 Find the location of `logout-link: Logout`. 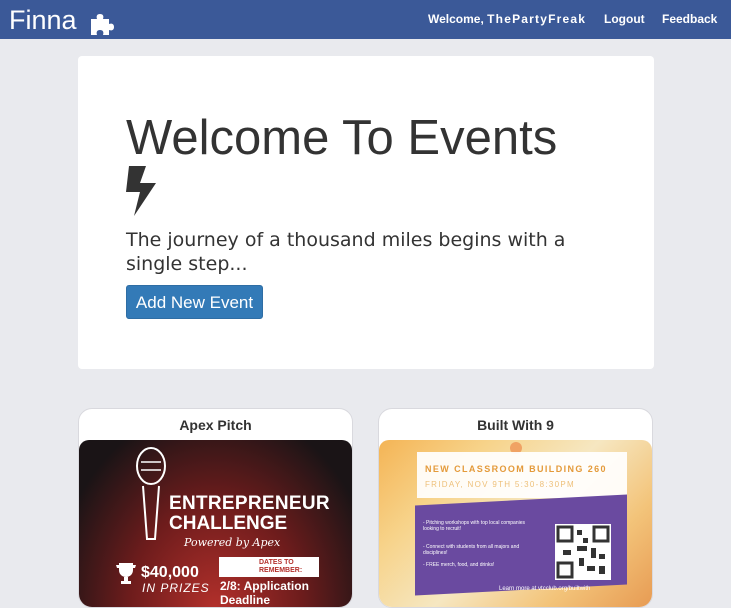

logout-link: Logout is located at coordinates (624, 19).